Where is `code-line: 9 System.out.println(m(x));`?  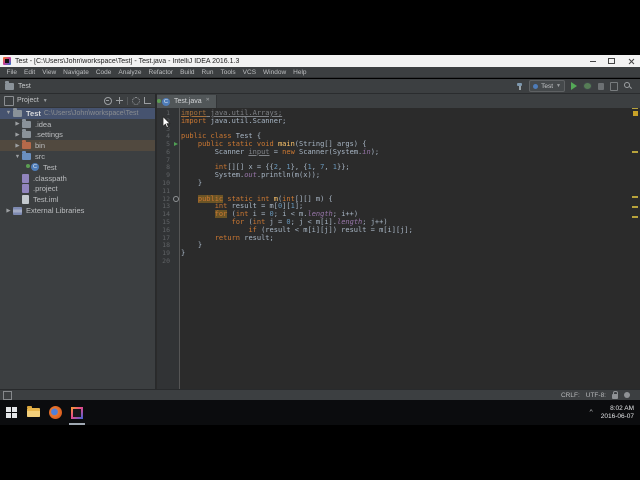 code-line: 9 System.out.println(m(x)); is located at coordinates (398, 175).